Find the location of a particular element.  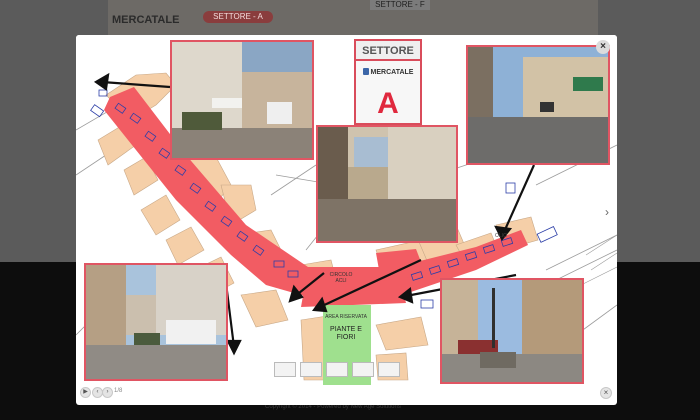

background-logo: MERCATALE is located at coordinates (146, 20).